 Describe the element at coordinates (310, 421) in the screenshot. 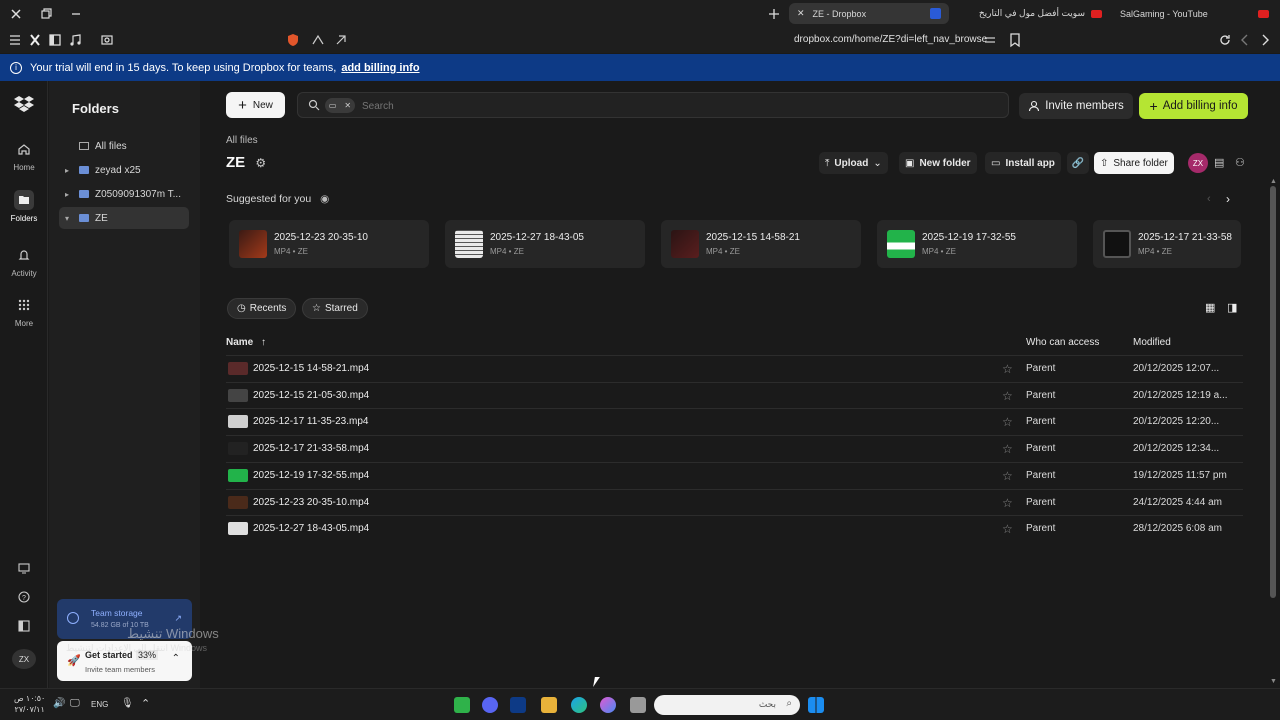

I see `file-name: 2025-12-17 11-35-23.mp4` at that location.